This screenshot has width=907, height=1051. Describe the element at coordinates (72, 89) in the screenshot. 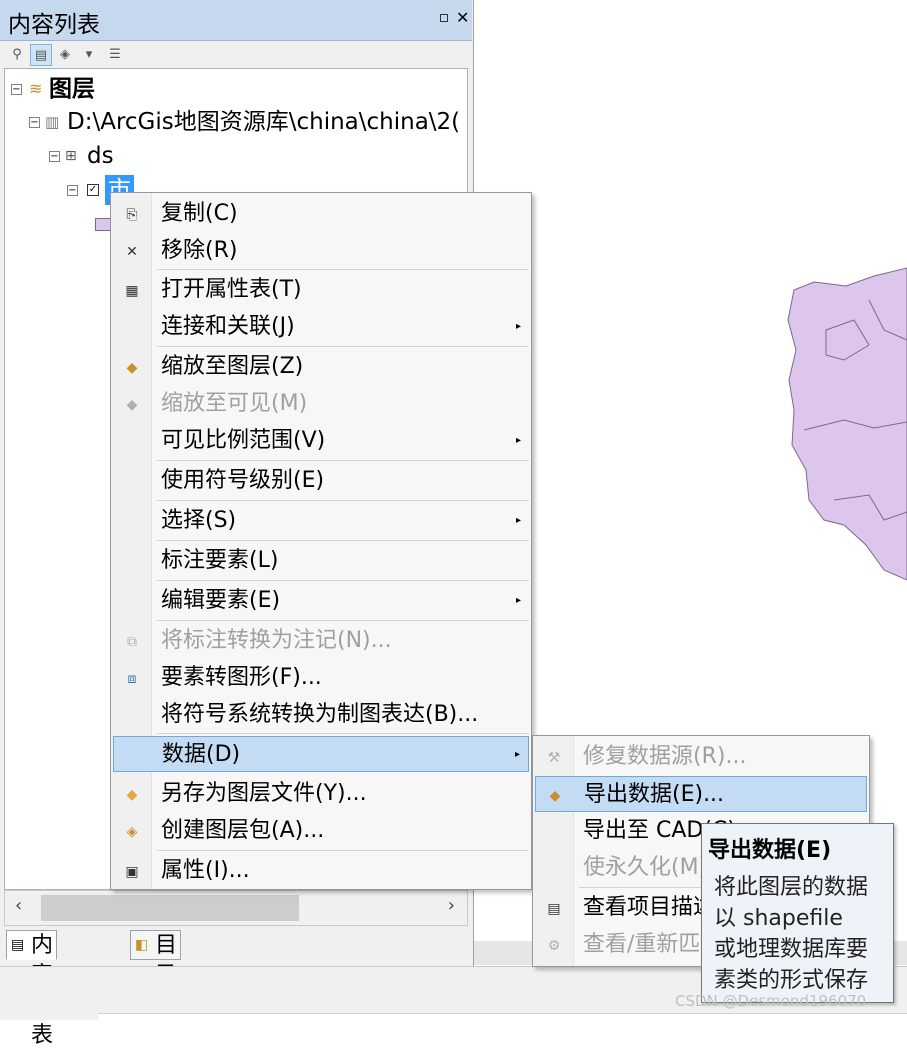

I see `tree-label: 图层` at that location.